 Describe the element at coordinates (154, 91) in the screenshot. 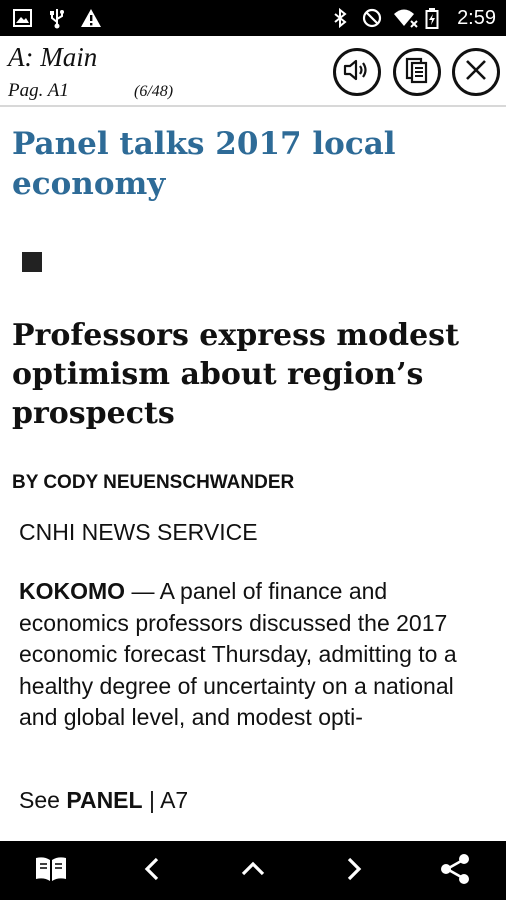

I see `page-counter: (6/48)` at that location.